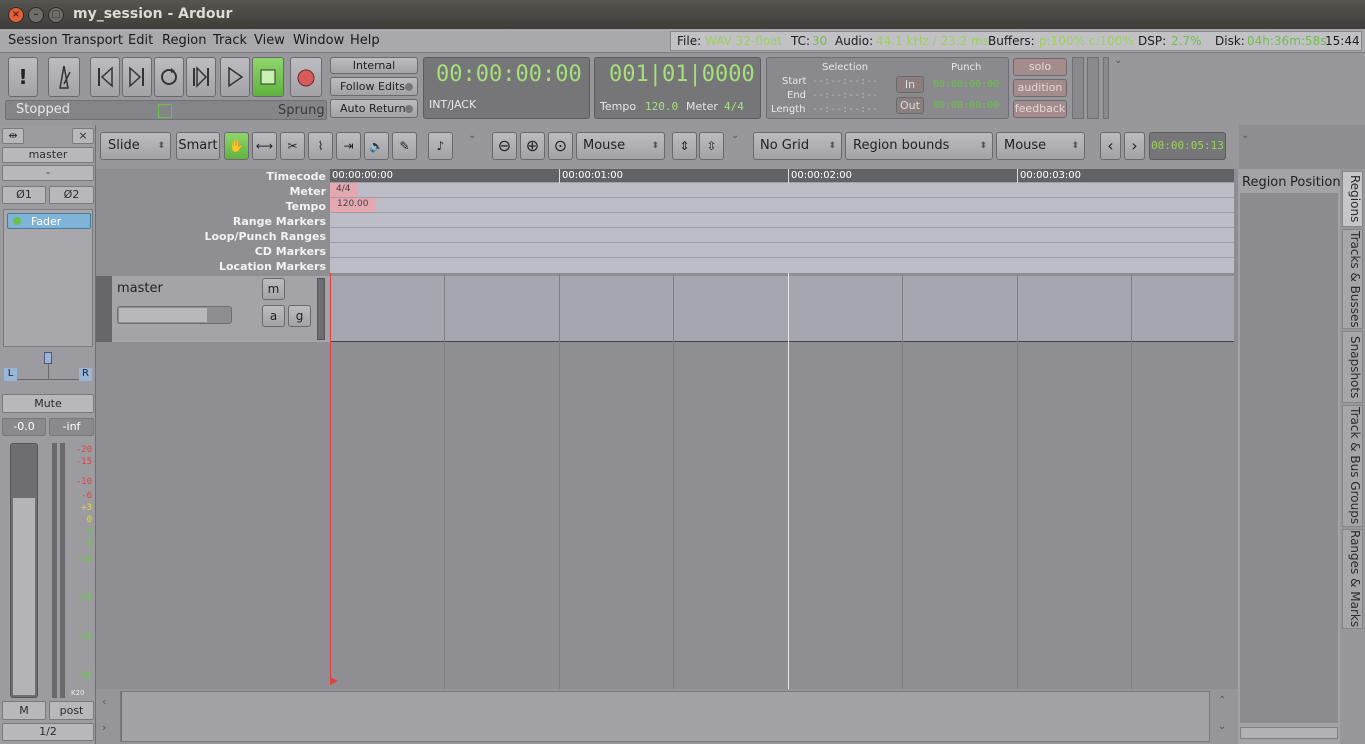 The image size is (1365, 744). What do you see at coordinates (24, 427) in the screenshot?
I see `gain-entry: -0.0` at bounding box center [24, 427].